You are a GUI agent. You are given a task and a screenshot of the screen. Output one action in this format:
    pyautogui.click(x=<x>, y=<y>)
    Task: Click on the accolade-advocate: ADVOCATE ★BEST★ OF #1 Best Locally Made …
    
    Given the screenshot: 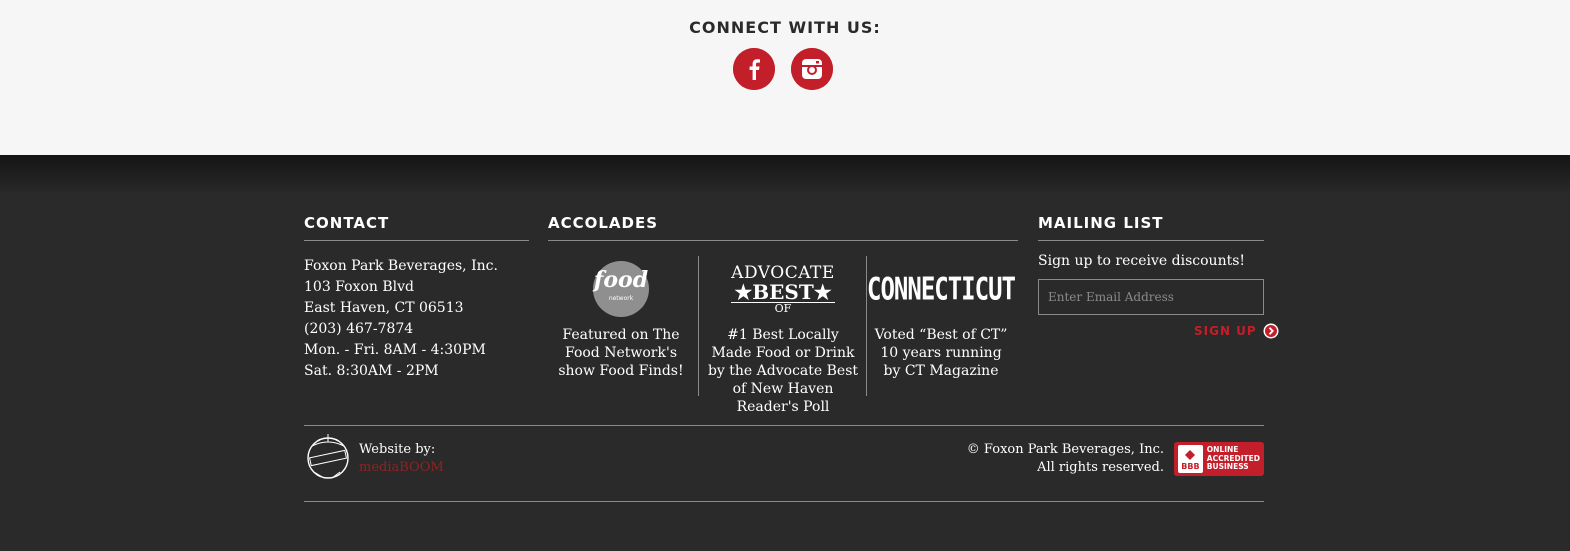 What is the action you would take?
    pyautogui.click(x=783, y=336)
    